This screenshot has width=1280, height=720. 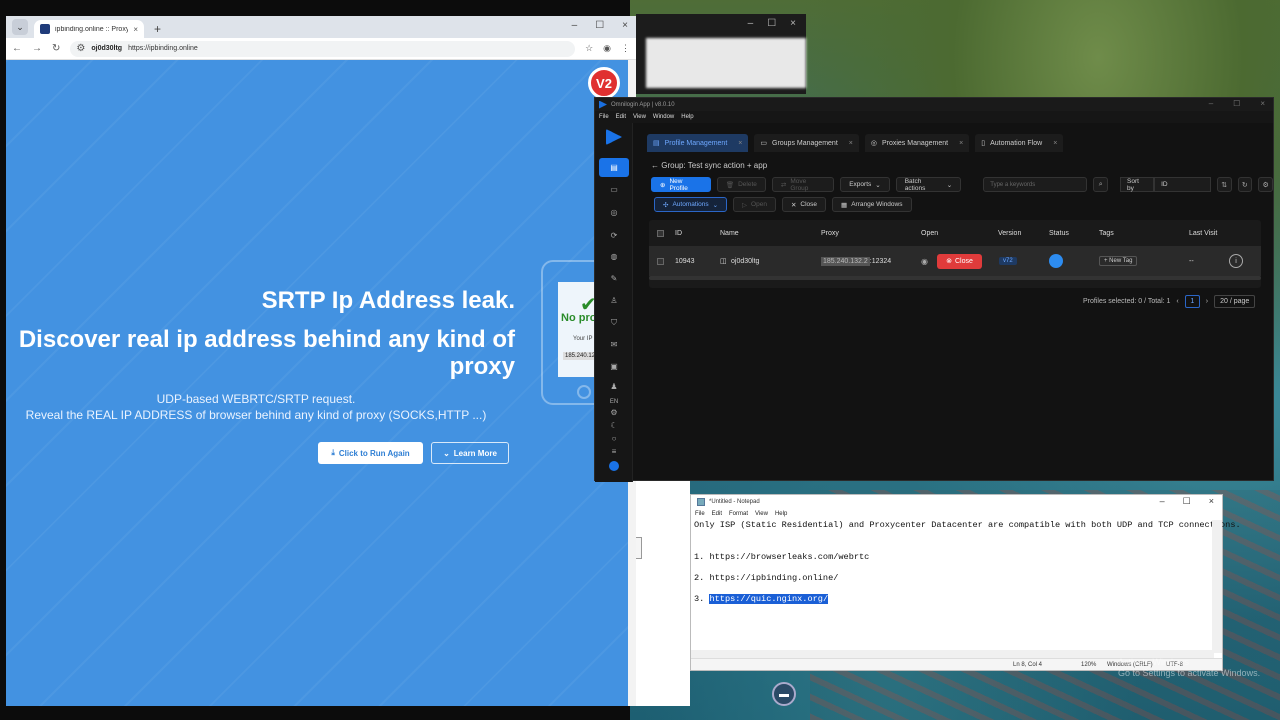 I want to click on delete-button: 🗑 Delete, so click(x=741, y=184).